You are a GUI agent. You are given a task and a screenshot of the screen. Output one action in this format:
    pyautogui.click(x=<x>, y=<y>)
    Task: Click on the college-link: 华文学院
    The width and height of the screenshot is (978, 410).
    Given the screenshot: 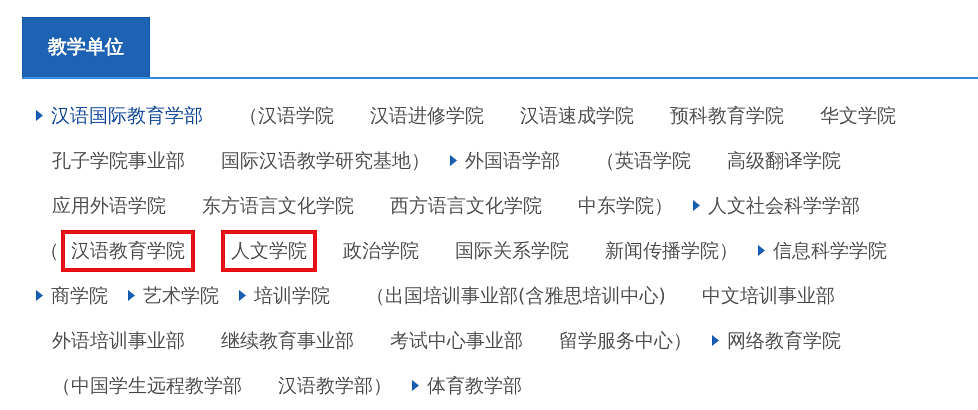 What is the action you would take?
    pyautogui.click(x=858, y=116)
    